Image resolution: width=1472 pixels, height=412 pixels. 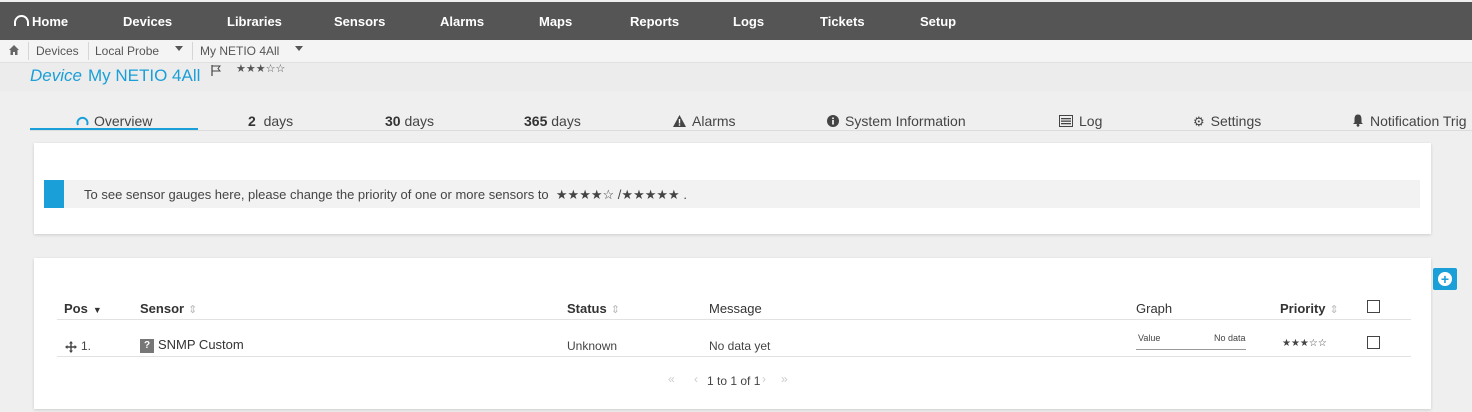 What do you see at coordinates (714, 121) in the screenshot?
I see `tab-alarms-label: Alarms` at bounding box center [714, 121].